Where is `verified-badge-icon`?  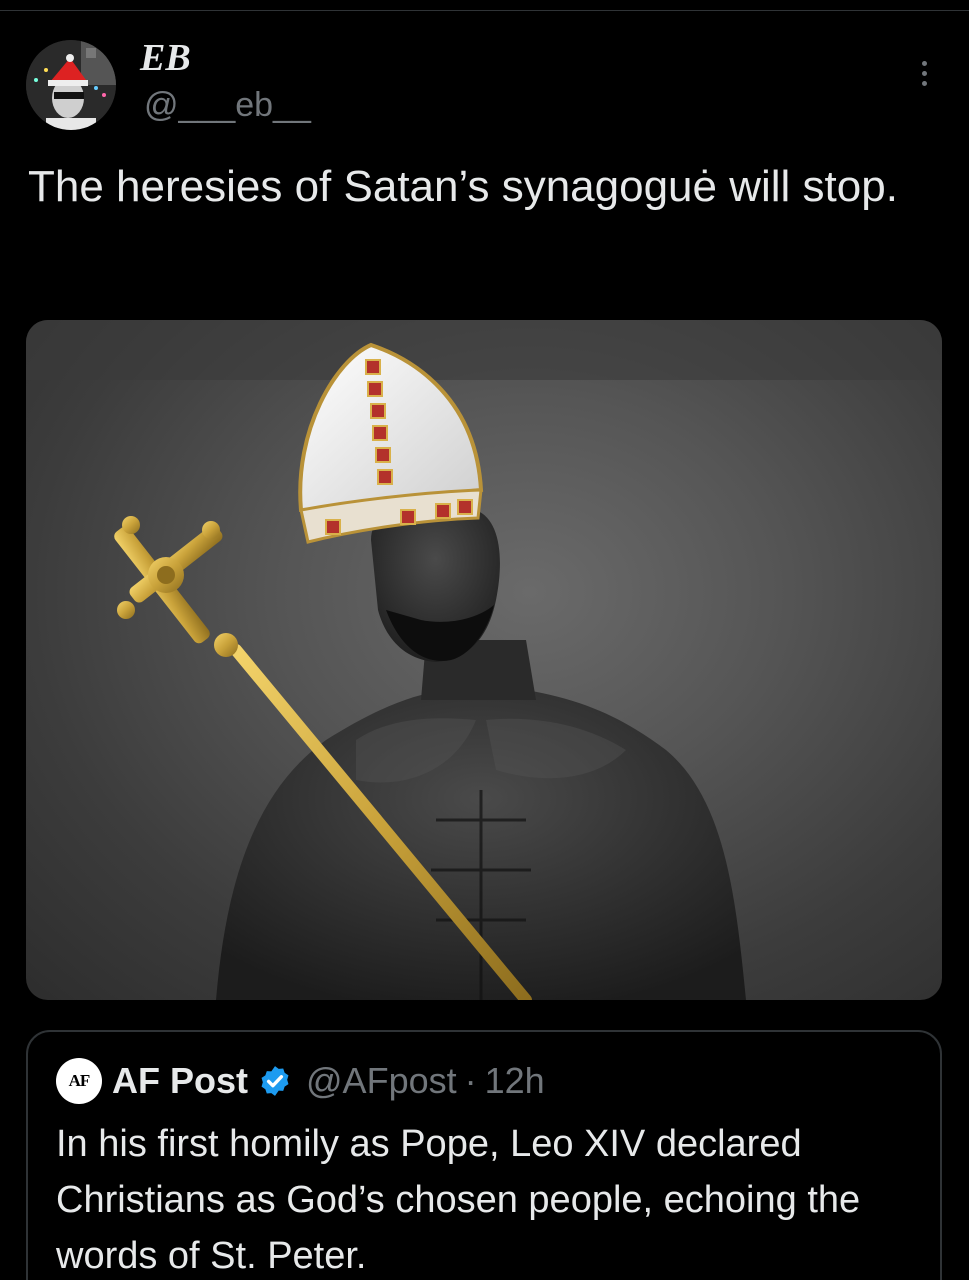 verified-badge-icon is located at coordinates (275, 1081).